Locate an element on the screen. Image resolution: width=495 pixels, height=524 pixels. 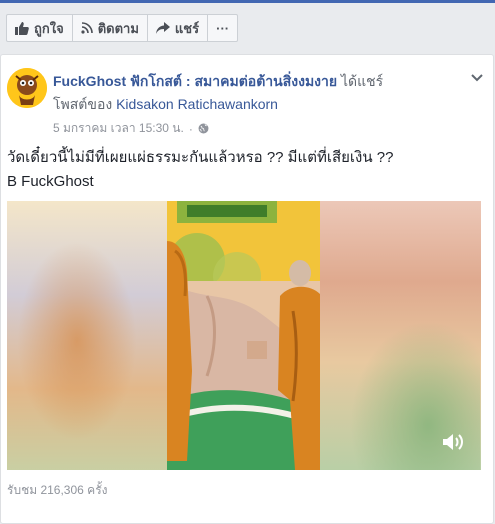
post-body-line2: B FuckGhost is located at coordinates (50, 181).